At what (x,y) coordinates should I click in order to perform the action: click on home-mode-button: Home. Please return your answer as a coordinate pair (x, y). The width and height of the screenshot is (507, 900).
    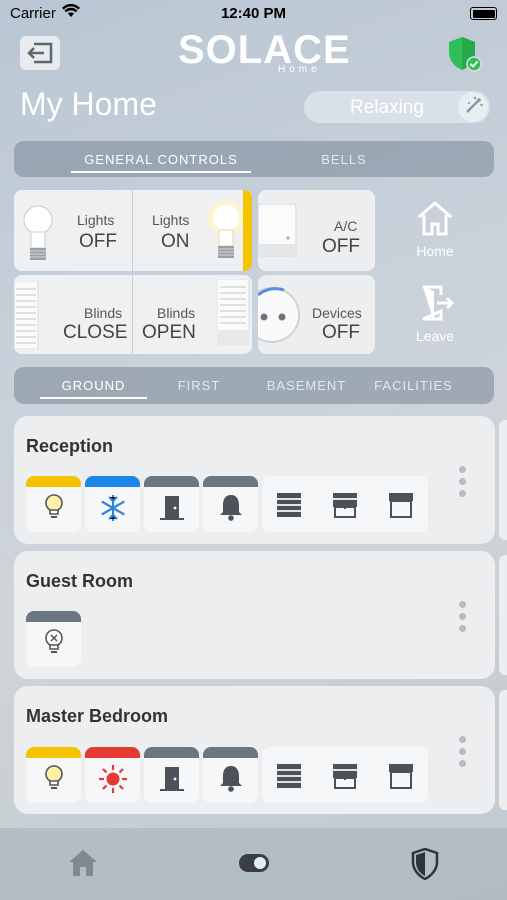
    Looking at the image, I should click on (435, 228).